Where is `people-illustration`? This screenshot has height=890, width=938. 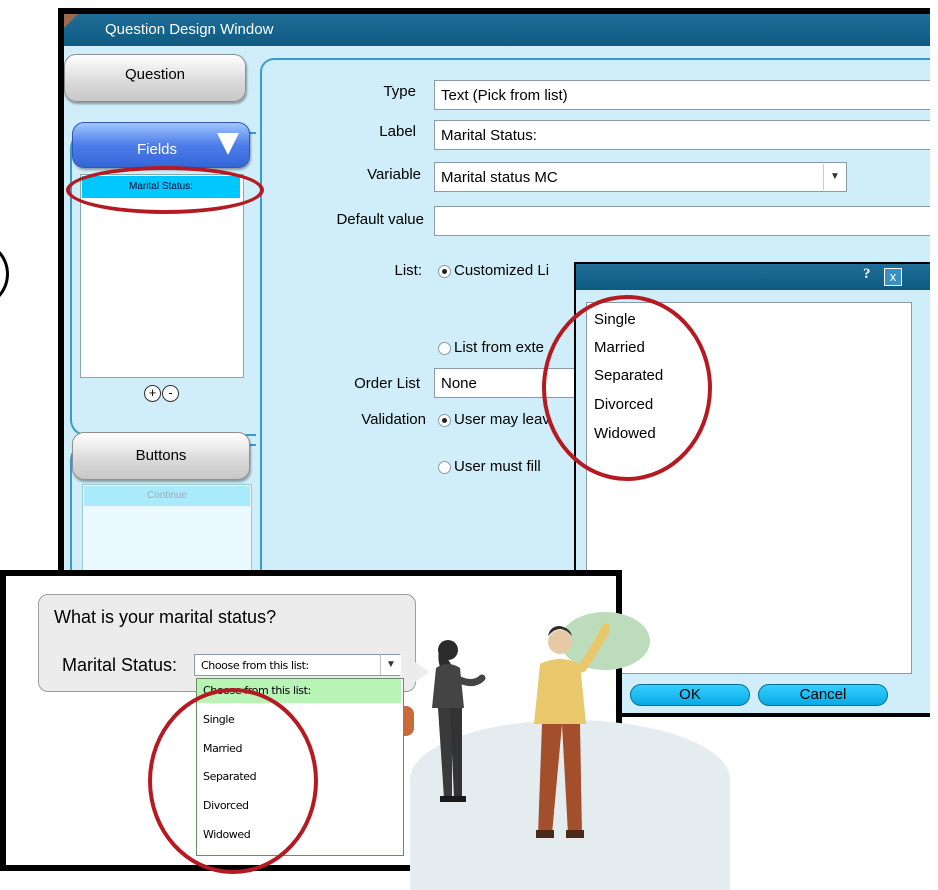
people-illustration is located at coordinates (521, 730).